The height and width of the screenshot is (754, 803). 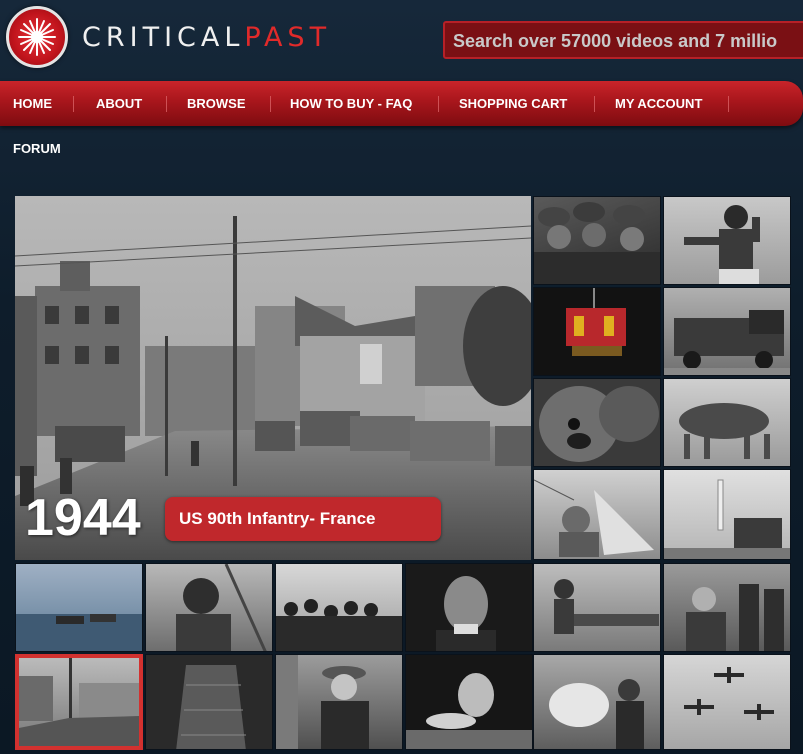 I want to click on thumbnail-rocket, so click(x=727, y=514).